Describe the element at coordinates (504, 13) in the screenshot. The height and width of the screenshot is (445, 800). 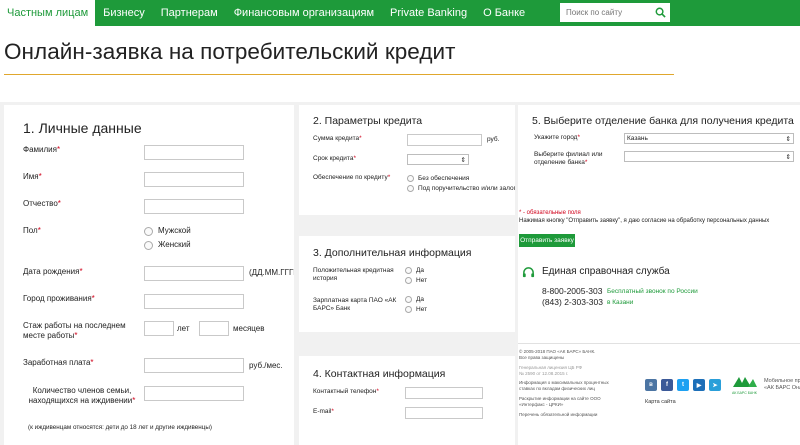
I see `nav-item-about: О Банке` at that location.